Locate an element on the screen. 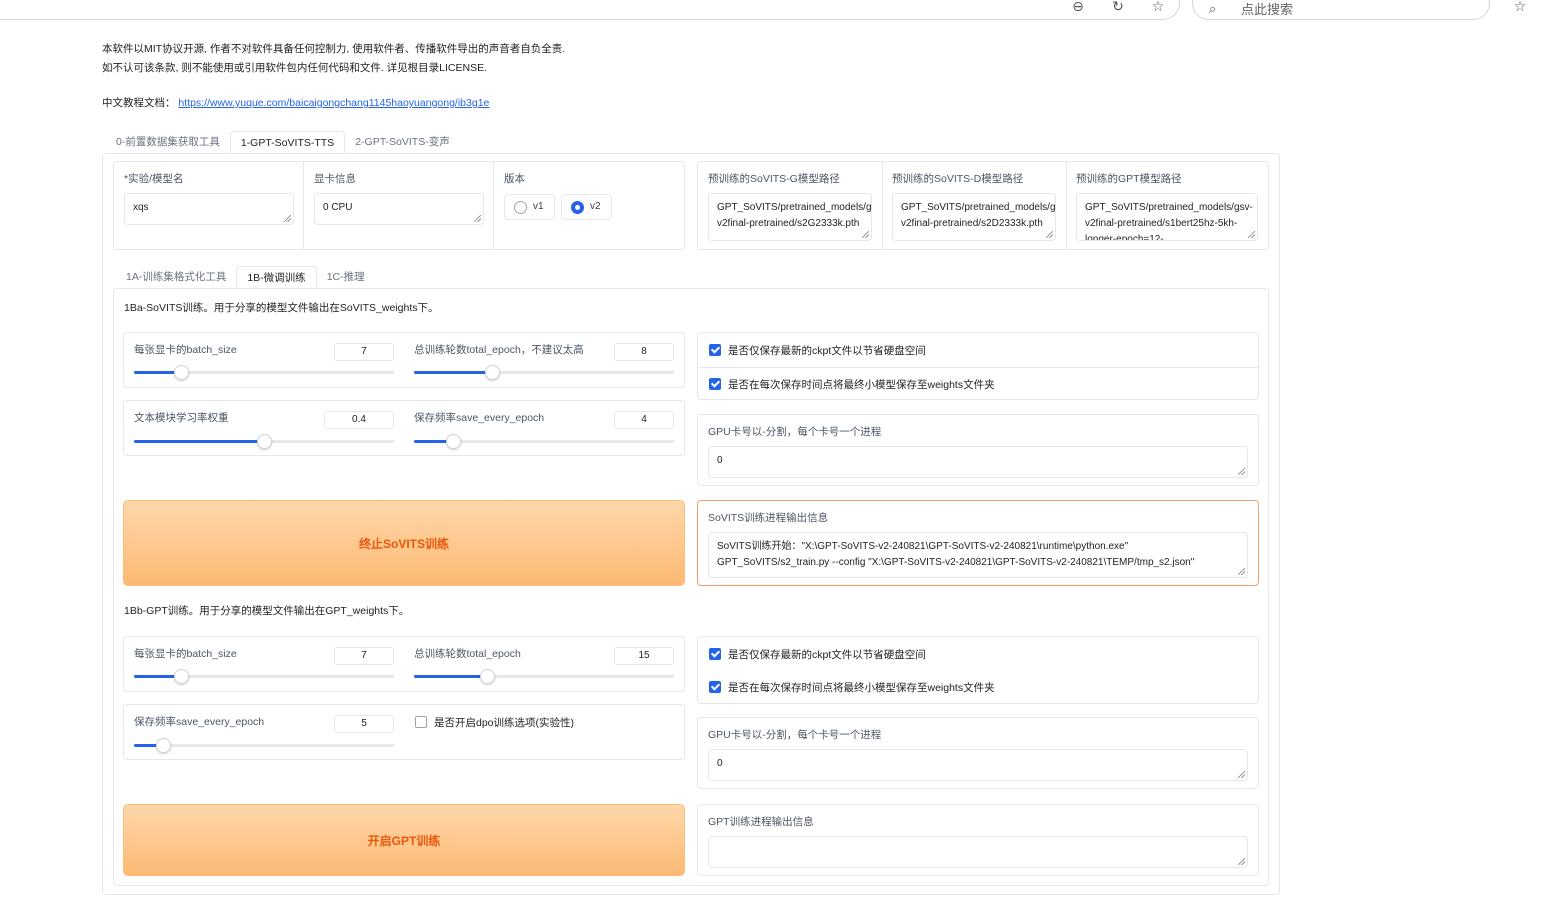 The width and height of the screenshot is (1565, 919). start-gpt-training-button: 开启GPT训练 is located at coordinates (404, 840).